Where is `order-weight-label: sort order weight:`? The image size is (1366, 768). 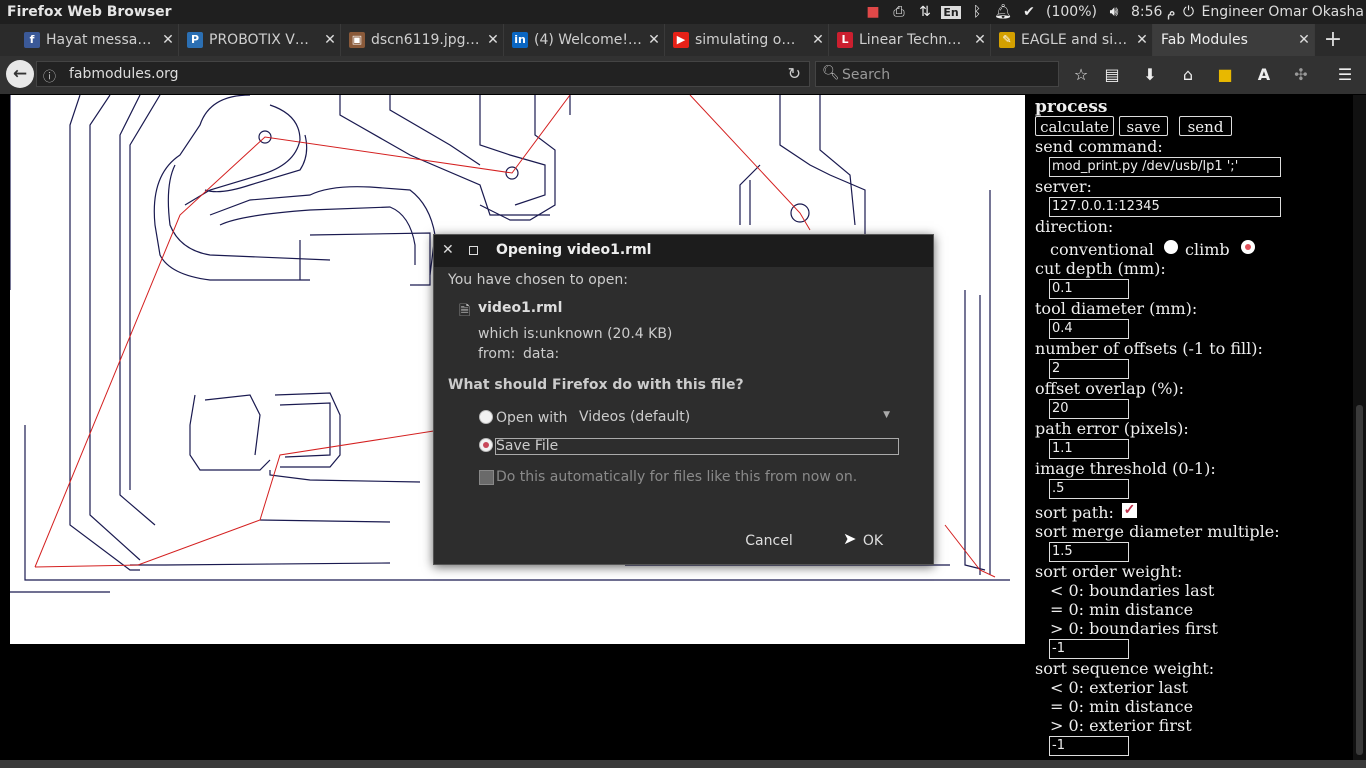
order-weight-label: sort order weight: is located at coordinates (1109, 571).